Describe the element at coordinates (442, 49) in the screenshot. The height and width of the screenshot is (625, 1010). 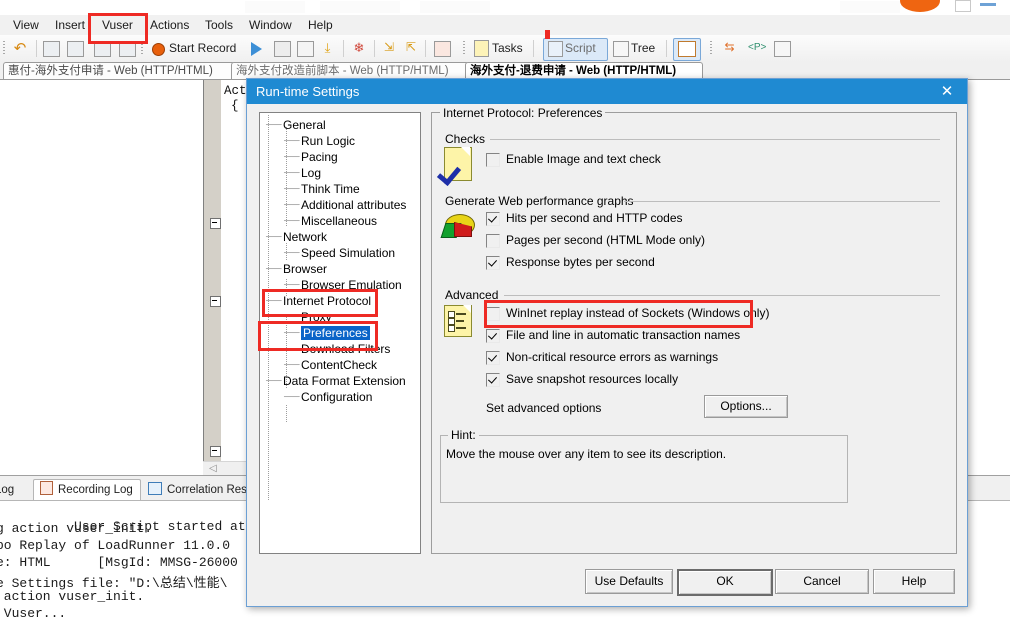
I see `recording-report-icon` at that location.